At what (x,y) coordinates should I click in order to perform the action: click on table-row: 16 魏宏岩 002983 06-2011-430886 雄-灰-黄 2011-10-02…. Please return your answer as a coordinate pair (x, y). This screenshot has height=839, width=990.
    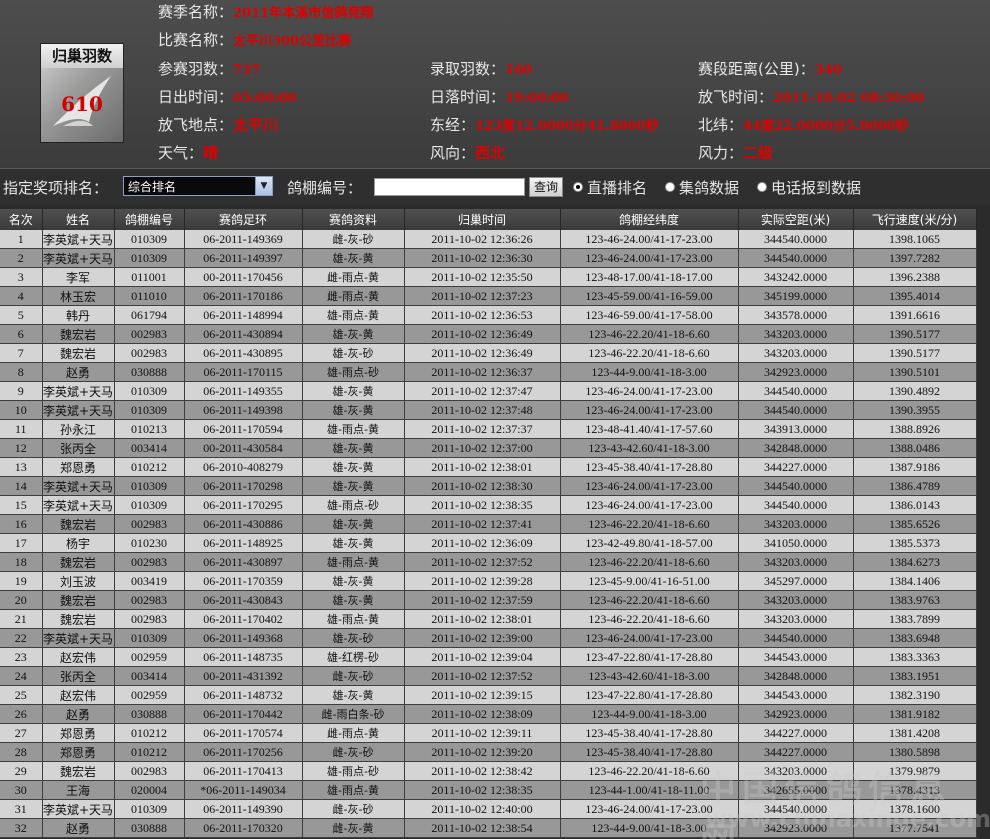
    Looking at the image, I should click on (488, 524).